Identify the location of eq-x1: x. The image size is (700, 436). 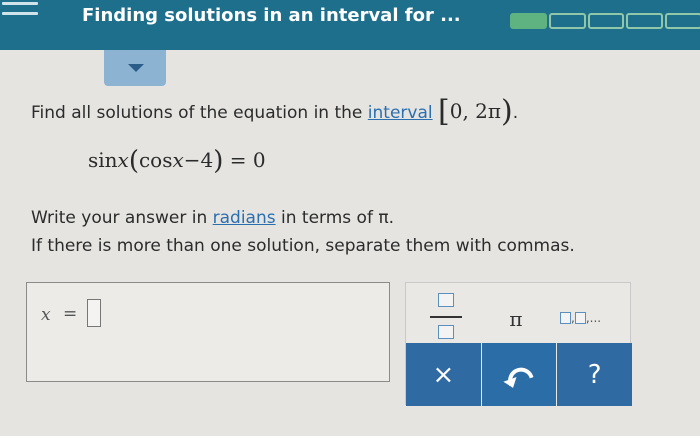
(123, 160).